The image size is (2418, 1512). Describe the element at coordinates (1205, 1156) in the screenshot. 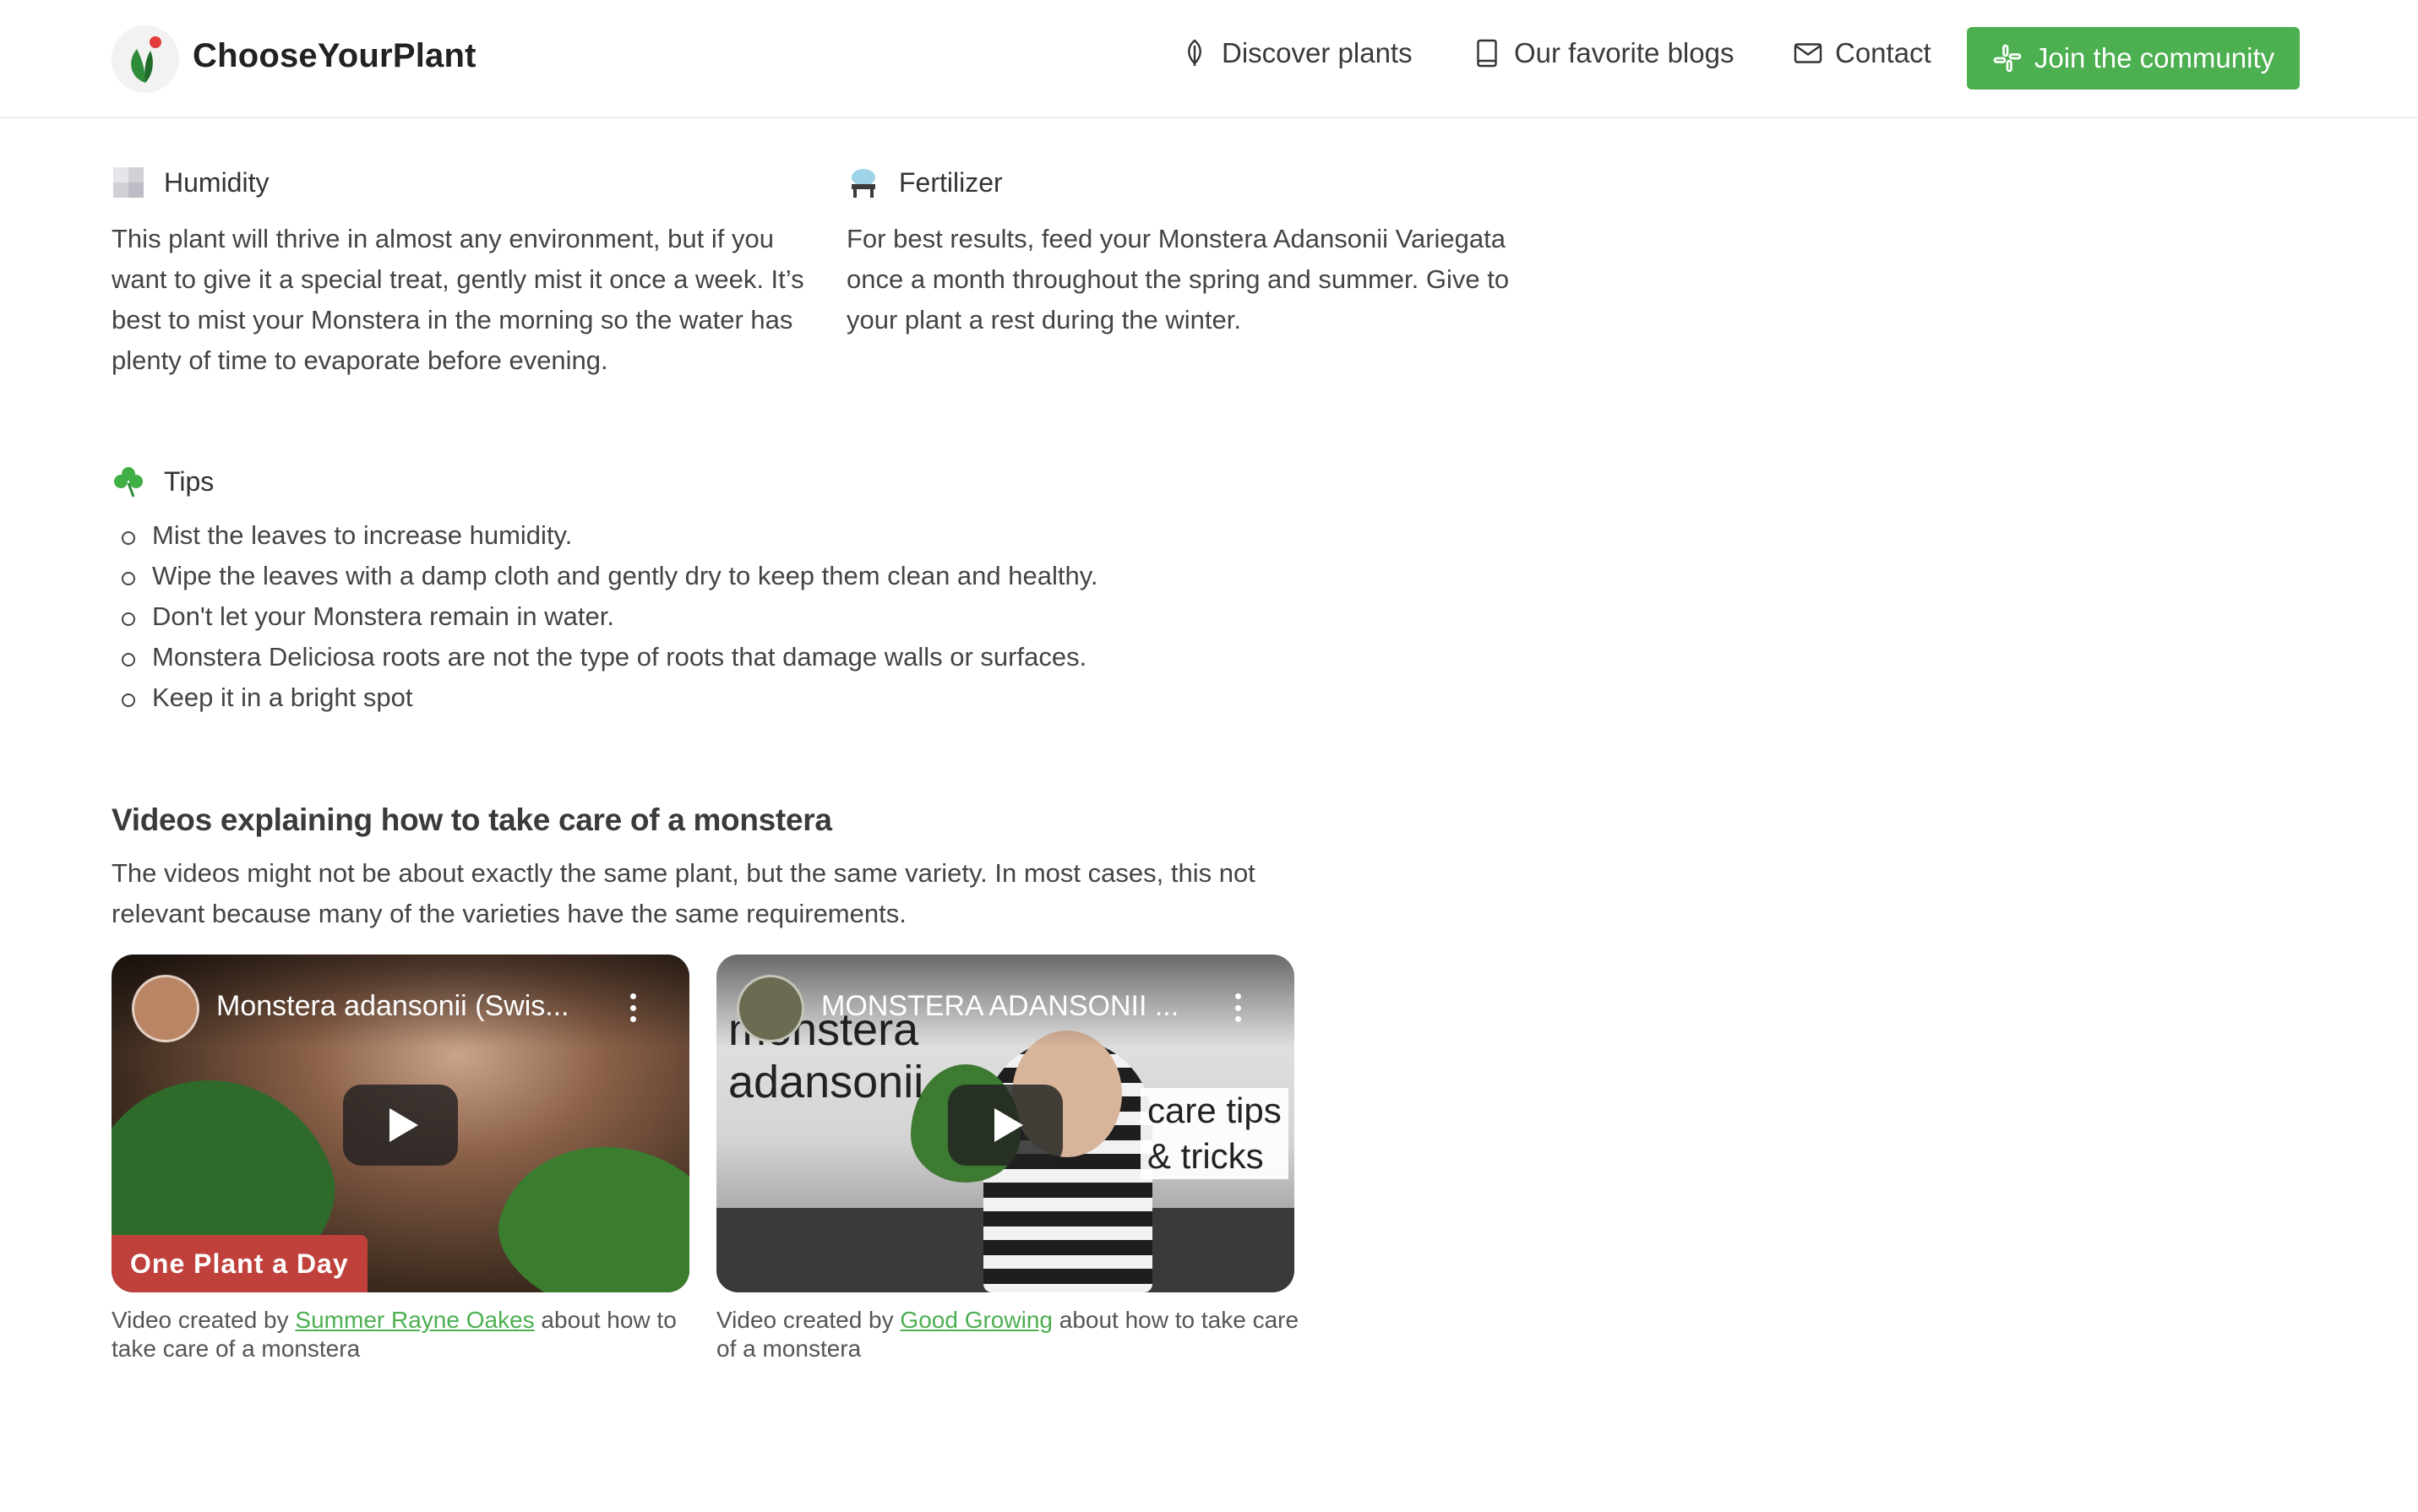

I see `overlay-line: & tricks` at that location.